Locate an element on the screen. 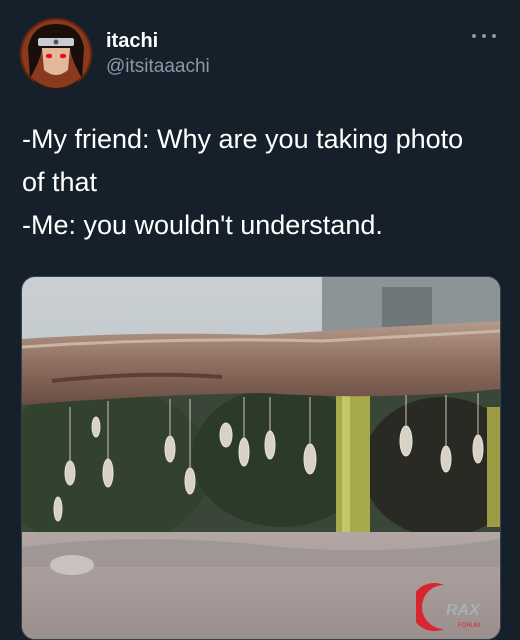  svg-text: RAX is located at coordinates (463, 610).